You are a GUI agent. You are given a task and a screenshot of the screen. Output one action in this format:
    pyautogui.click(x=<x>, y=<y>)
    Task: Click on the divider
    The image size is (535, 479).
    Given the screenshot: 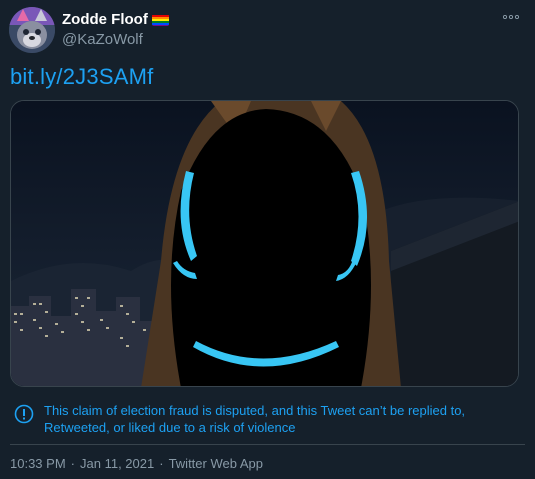 What is the action you would take?
    pyautogui.click(x=267, y=444)
    